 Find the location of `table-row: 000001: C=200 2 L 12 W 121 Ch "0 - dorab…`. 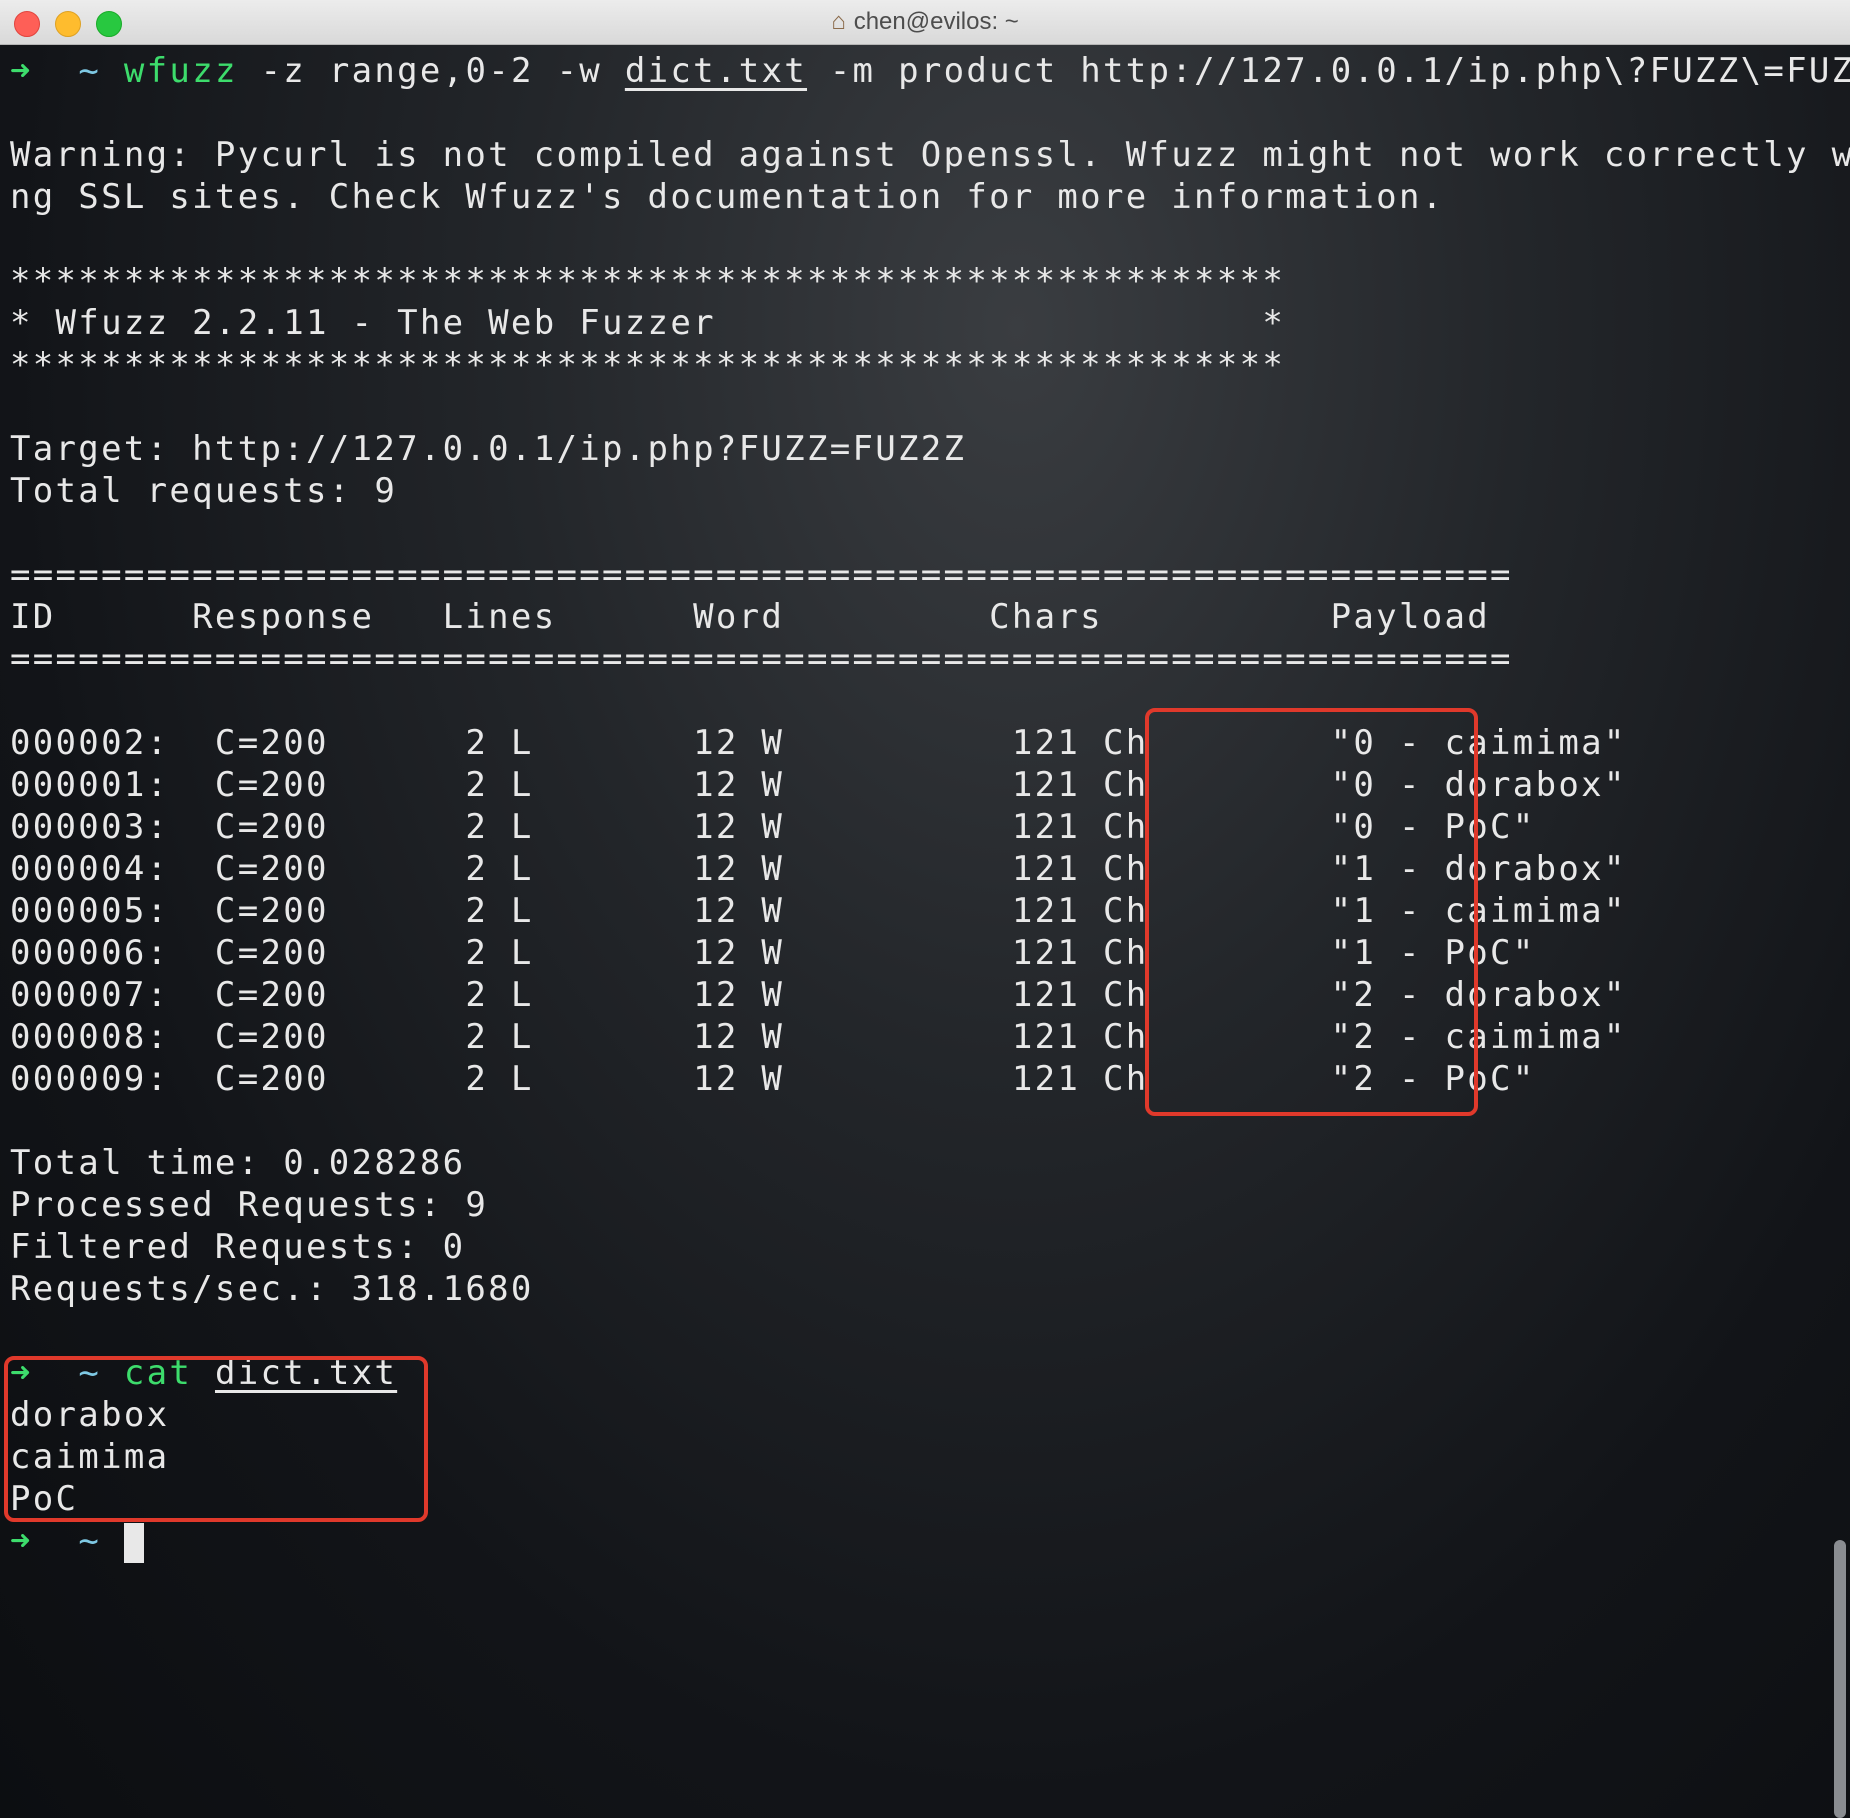

table-row: 000001: C=200 2 L 12 W 121 Ch "0 - dorab… is located at coordinates (920, 785).